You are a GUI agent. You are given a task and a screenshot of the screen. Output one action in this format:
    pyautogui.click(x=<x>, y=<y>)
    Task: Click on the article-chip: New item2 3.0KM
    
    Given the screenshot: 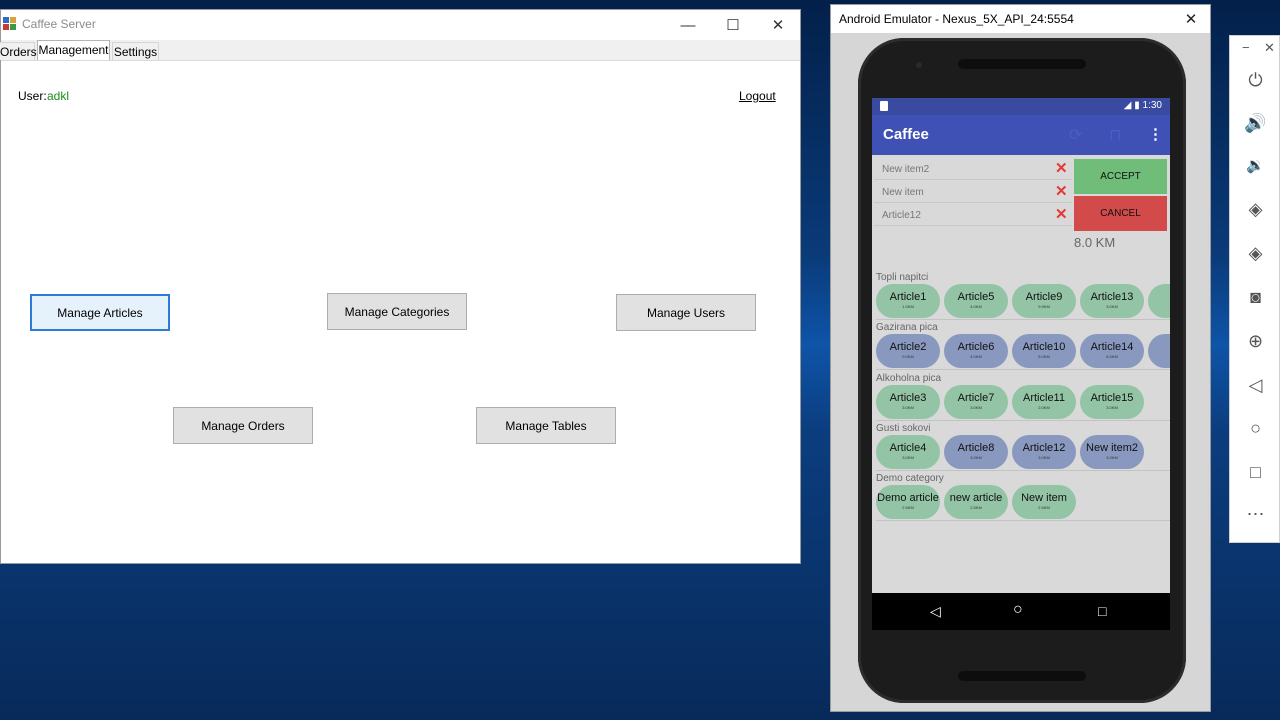 What is the action you would take?
    pyautogui.click(x=1112, y=452)
    